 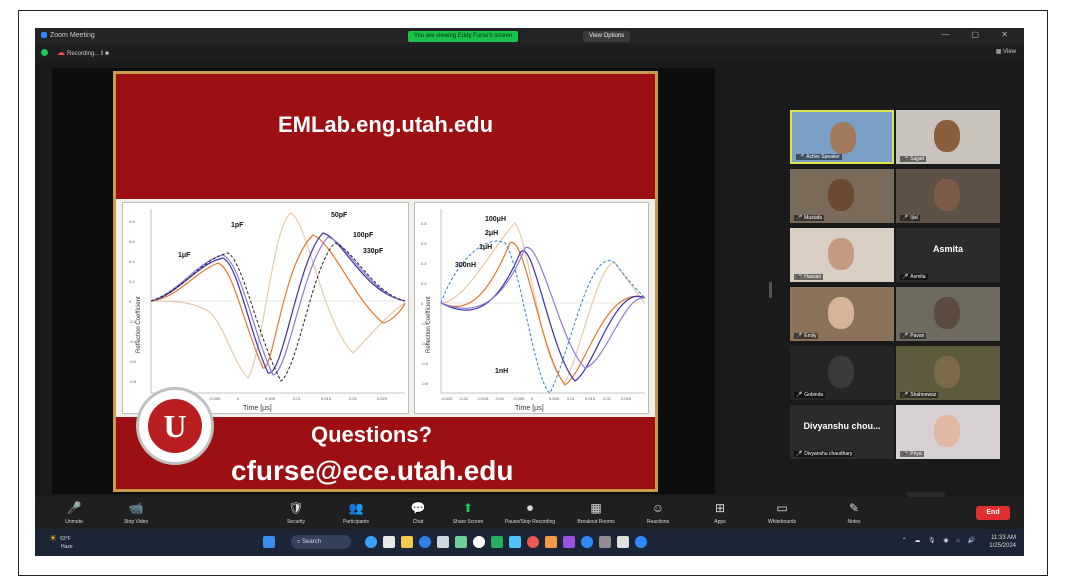 What do you see at coordinates (61, 52) in the screenshot?
I see `cloud-record-icon: ☁` at bounding box center [61, 52].